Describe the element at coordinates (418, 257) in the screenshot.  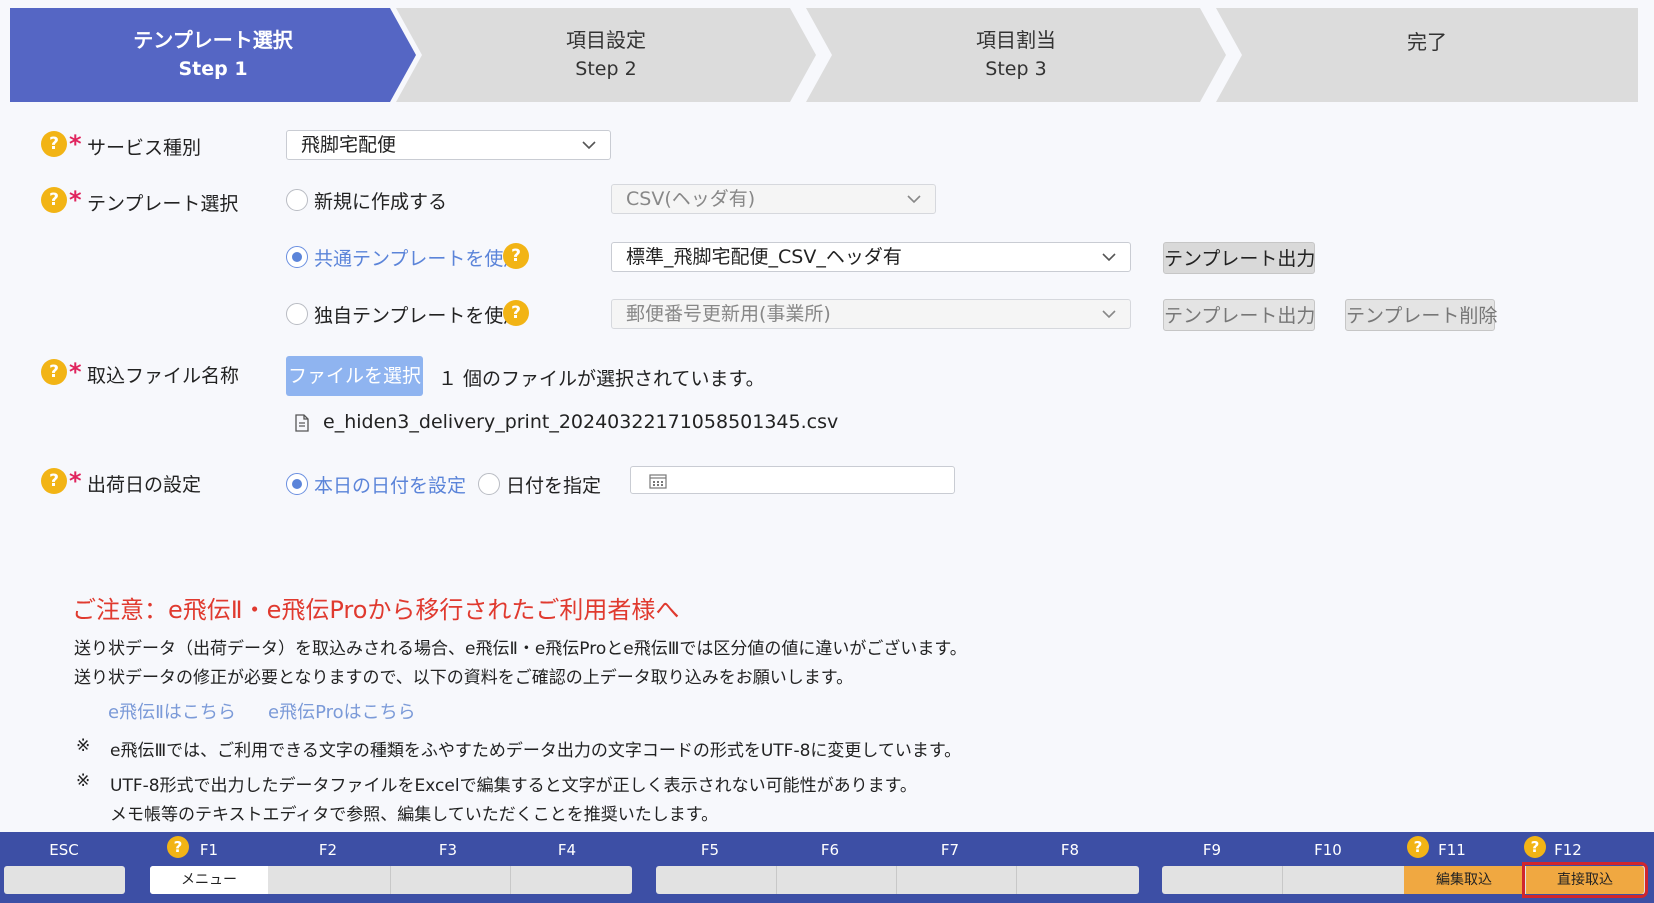
I see `radio-common-template-label: 共通テンプレートを使用` at that location.